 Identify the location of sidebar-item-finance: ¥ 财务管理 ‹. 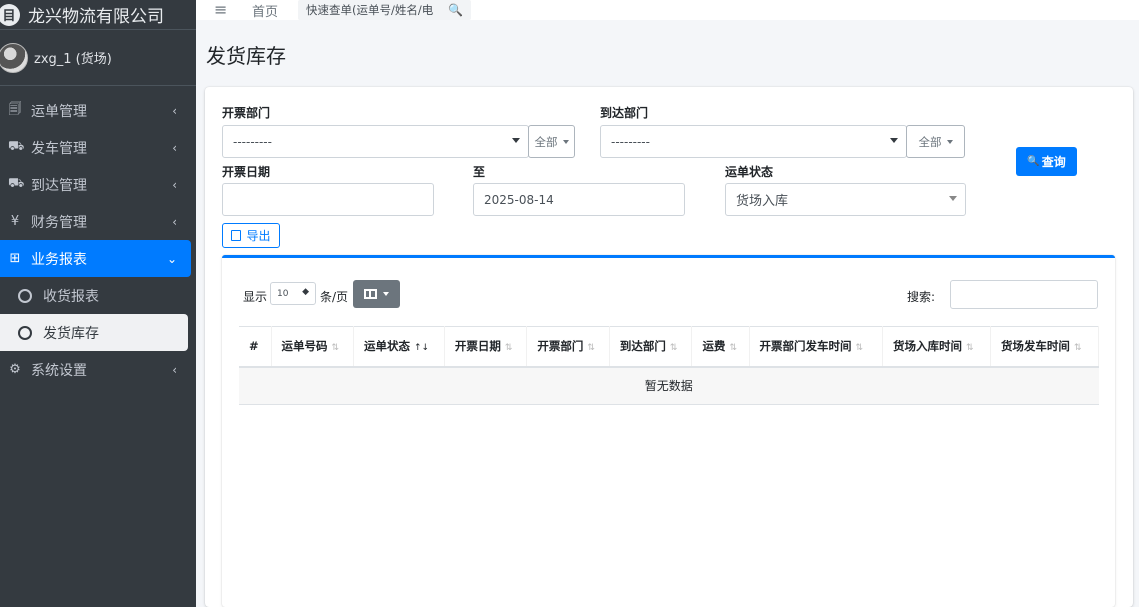
(95, 221).